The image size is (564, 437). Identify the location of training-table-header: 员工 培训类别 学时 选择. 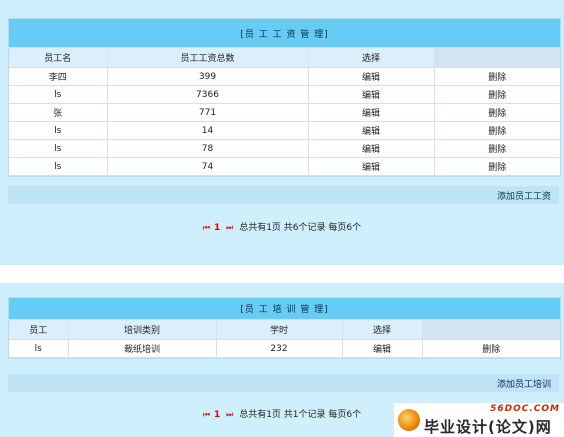
(285, 329).